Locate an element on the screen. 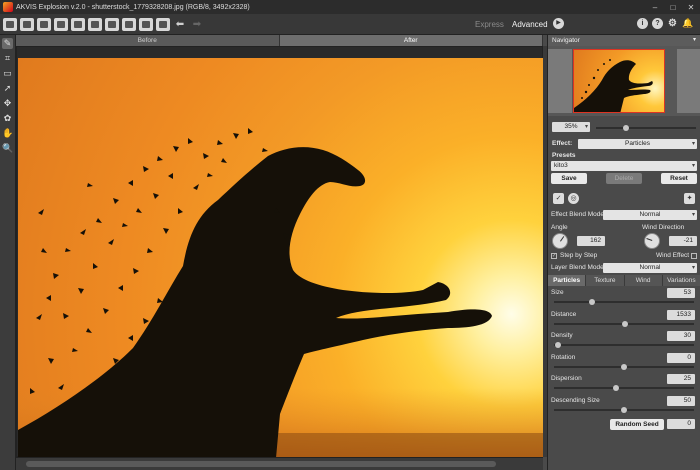 The width and height of the screenshot is (700, 470). view-tabs: Before After is located at coordinates (279, 40).